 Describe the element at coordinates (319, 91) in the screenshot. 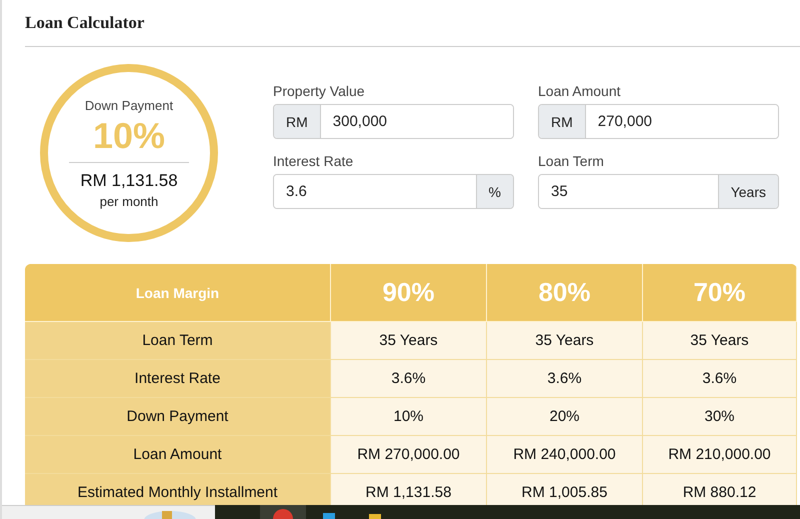

I see `field-label: Property Value` at that location.